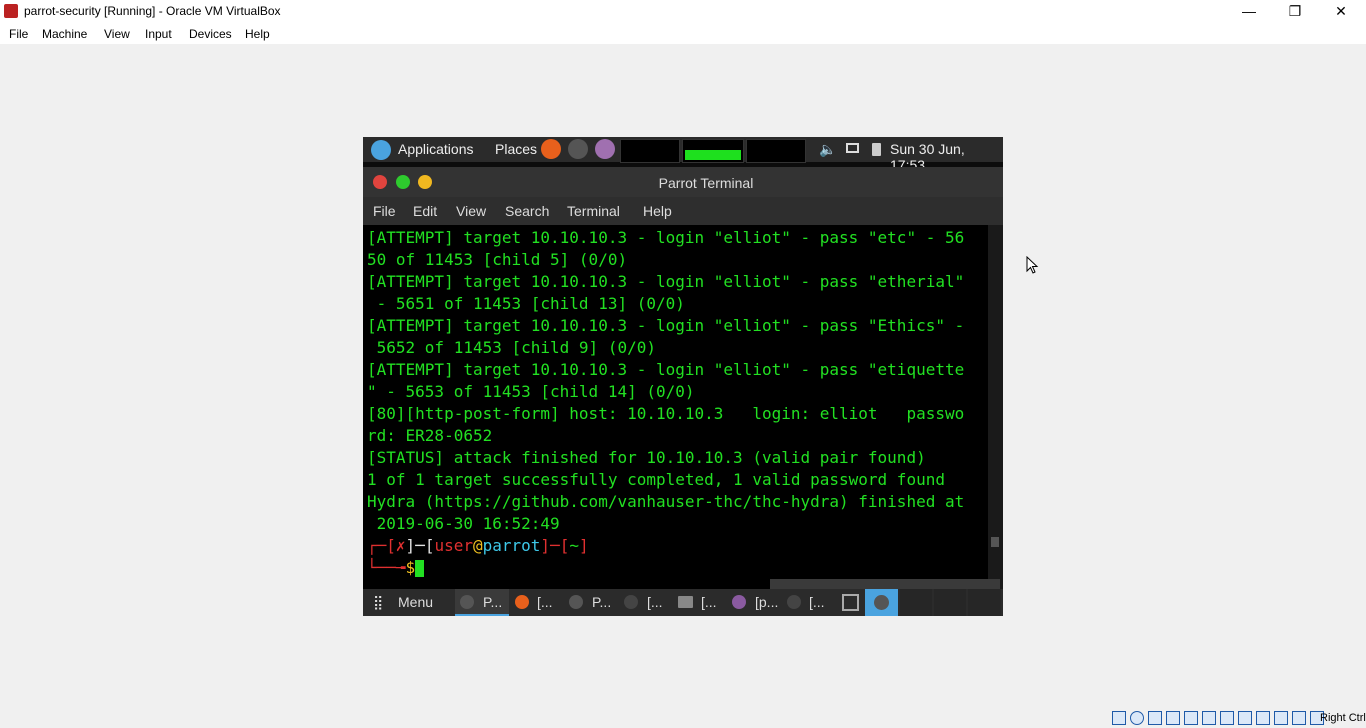 This screenshot has height=728, width=1366. I want to click on workspace-3-button, so click(881, 602).